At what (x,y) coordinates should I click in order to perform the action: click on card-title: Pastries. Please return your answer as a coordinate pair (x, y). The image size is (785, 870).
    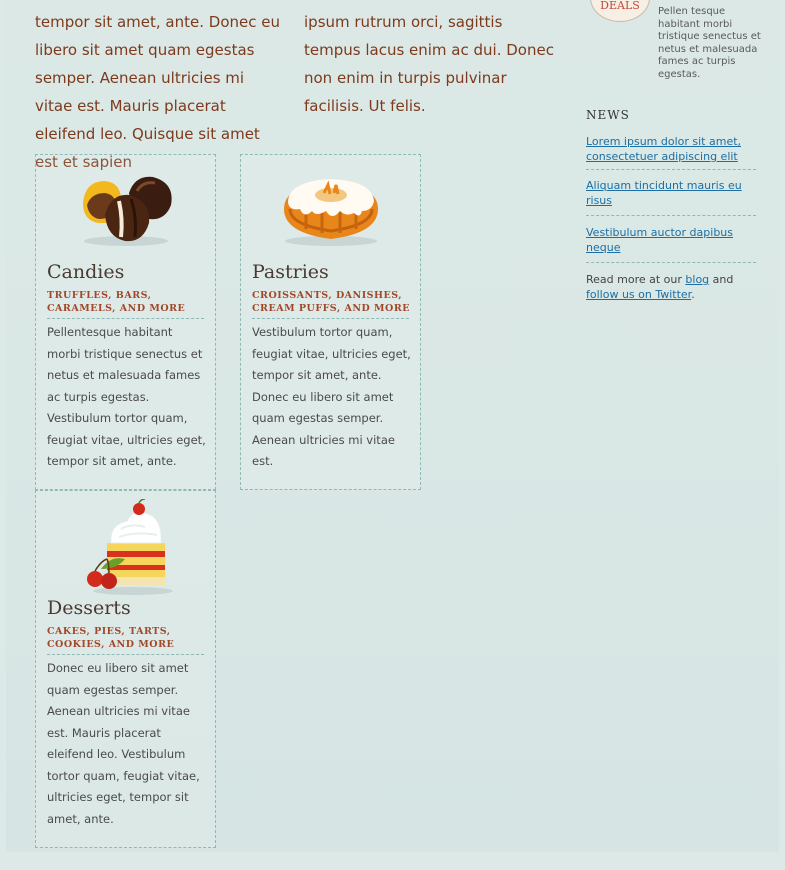
    Looking at the image, I should click on (290, 272).